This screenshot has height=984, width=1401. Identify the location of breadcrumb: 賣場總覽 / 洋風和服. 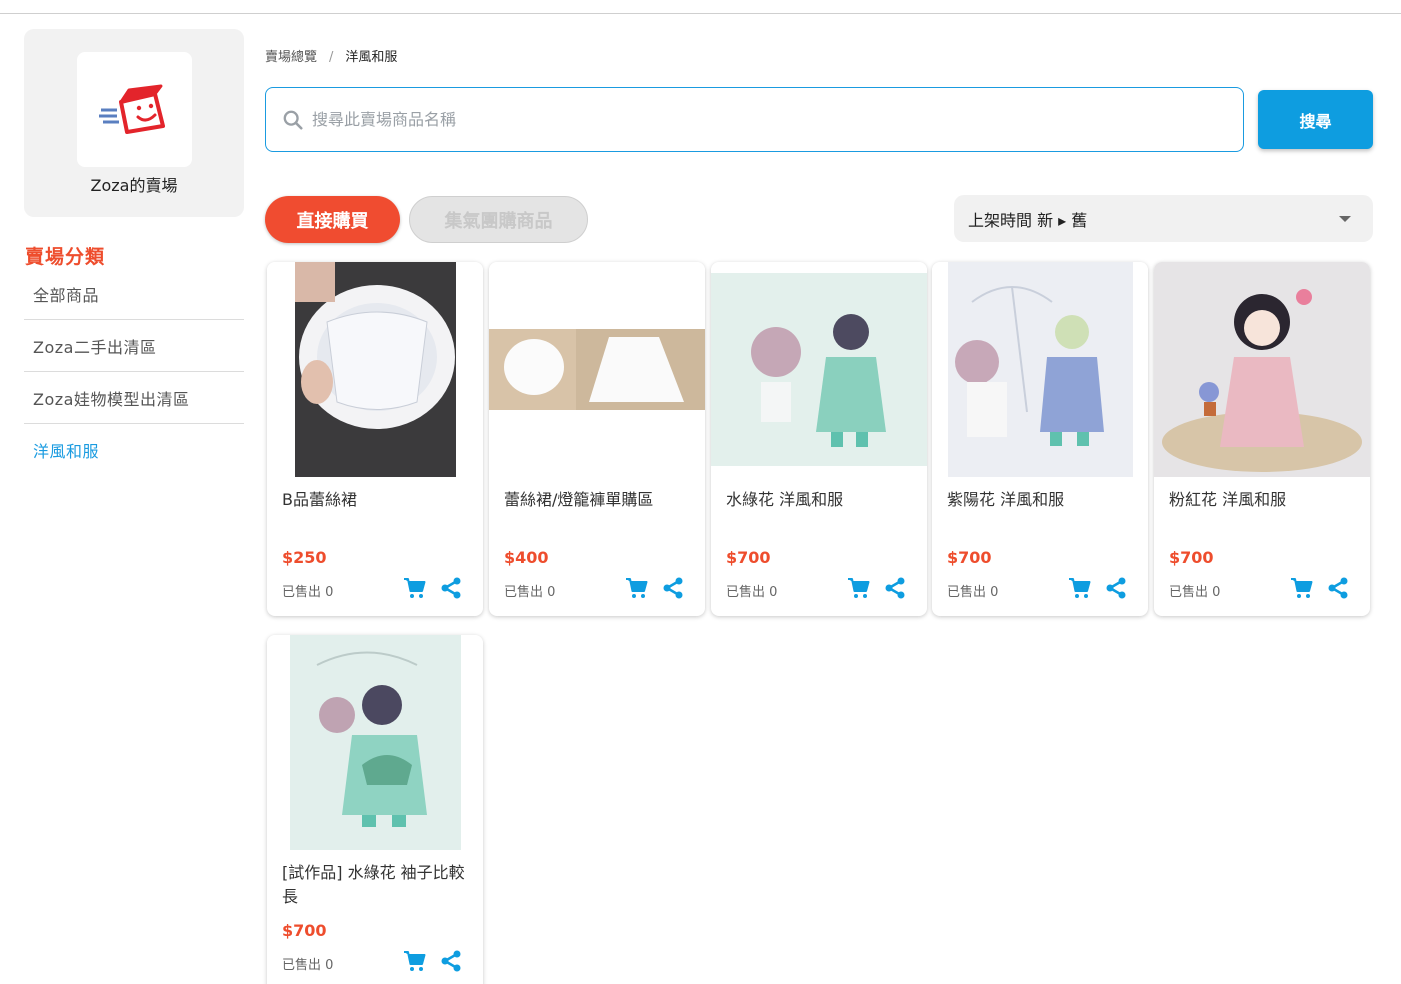
(331, 55).